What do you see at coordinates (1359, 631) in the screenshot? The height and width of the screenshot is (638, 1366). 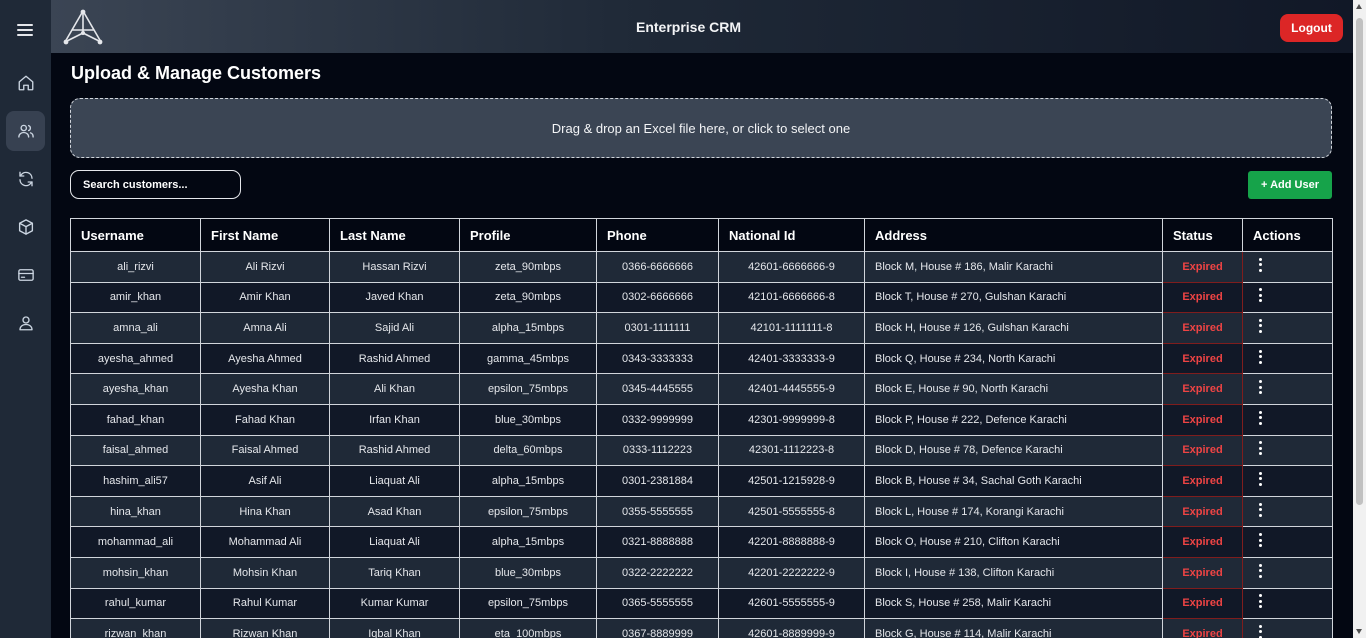 I see `scroll-down-arrow-icon` at bounding box center [1359, 631].